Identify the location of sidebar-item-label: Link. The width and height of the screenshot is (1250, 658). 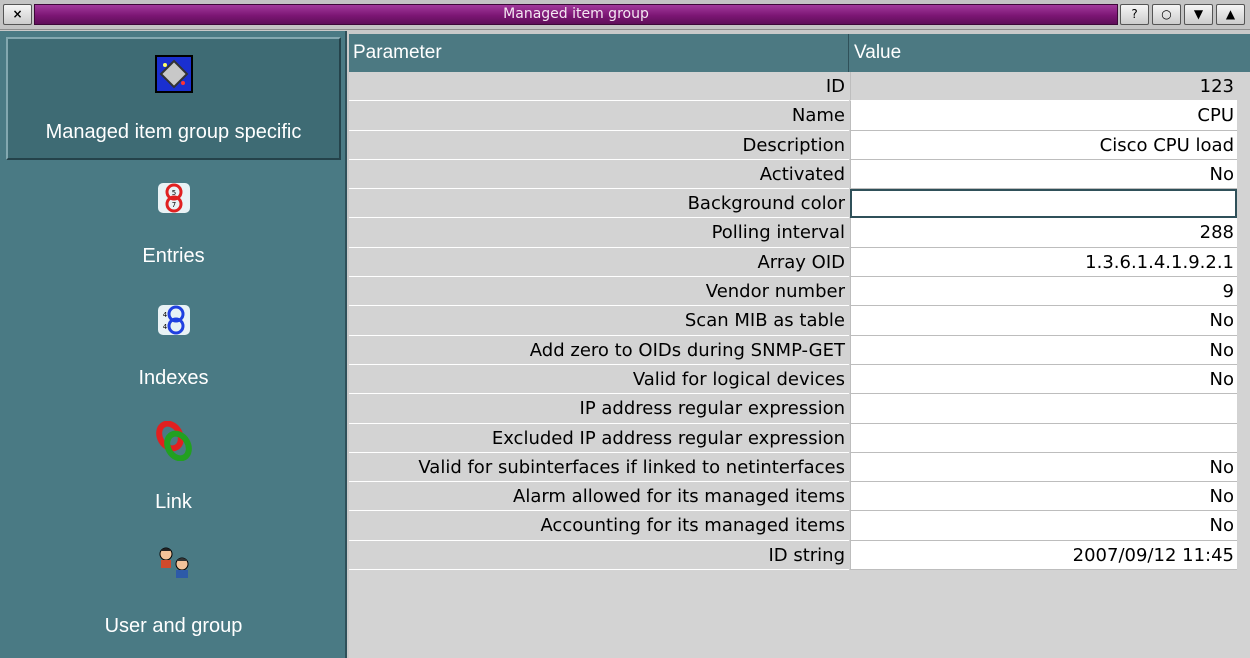
(173, 502).